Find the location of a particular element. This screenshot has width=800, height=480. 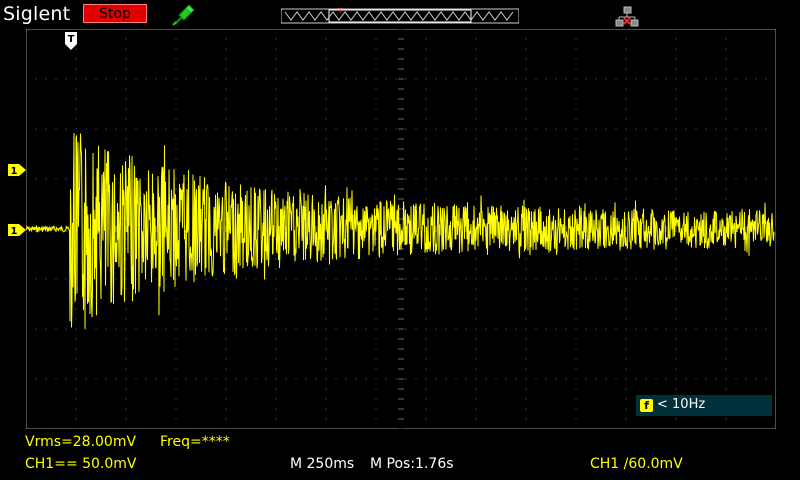

top-bar: Siglent Stop T is located at coordinates (400, 15).